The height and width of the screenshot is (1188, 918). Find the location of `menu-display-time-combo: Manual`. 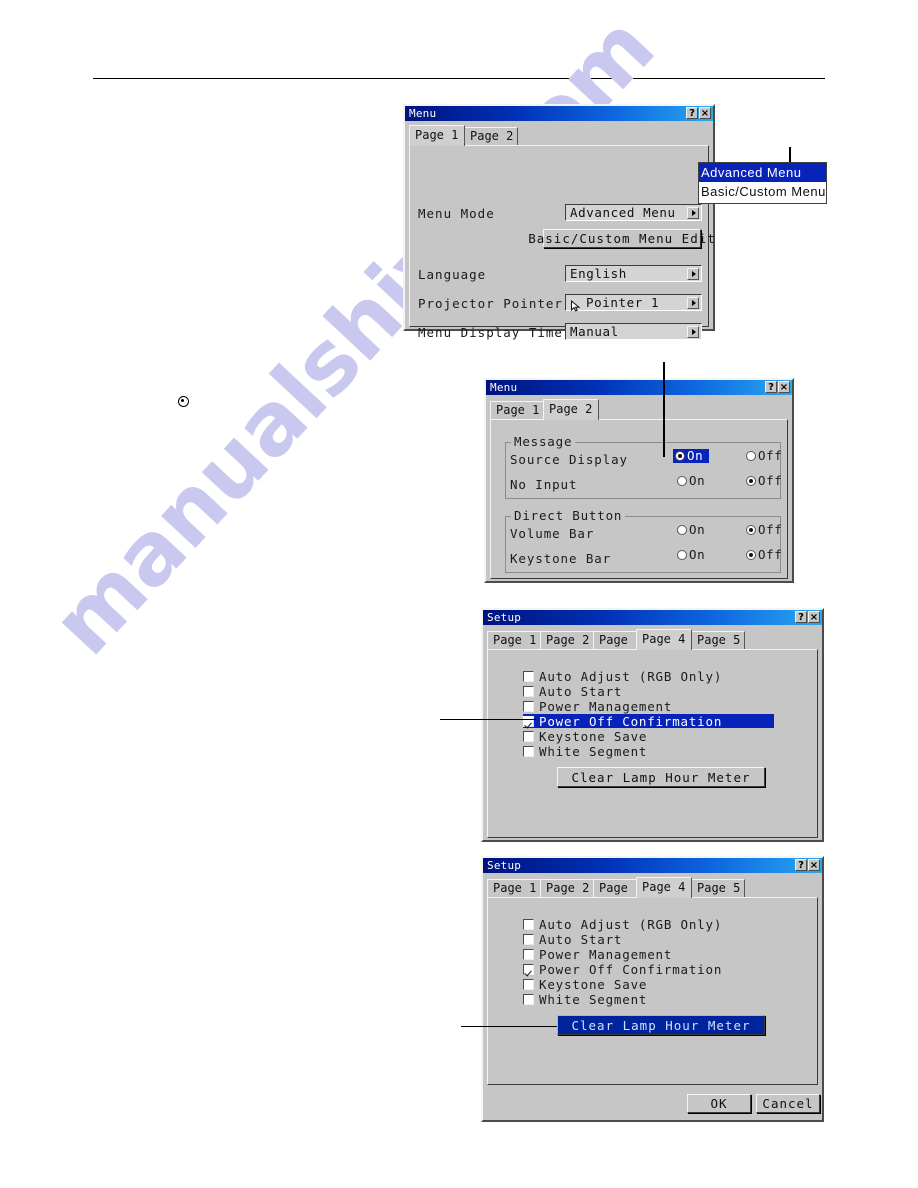

menu-display-time-combo: Manual is located at coordinates (633, 331).